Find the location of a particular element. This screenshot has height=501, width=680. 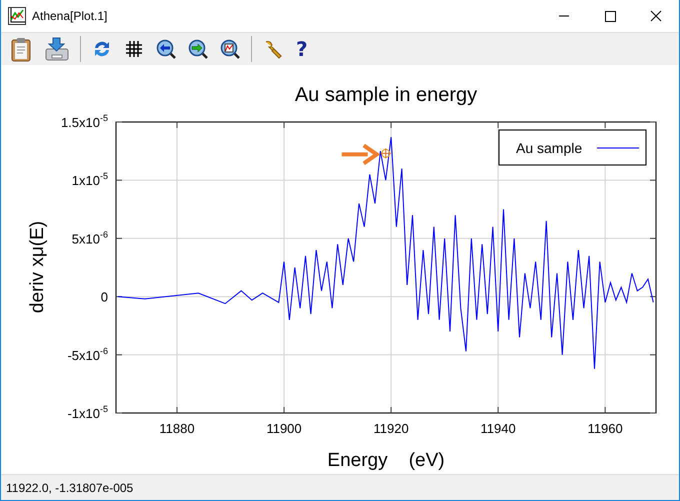

chart-icon is located at coordinates (17, 16).